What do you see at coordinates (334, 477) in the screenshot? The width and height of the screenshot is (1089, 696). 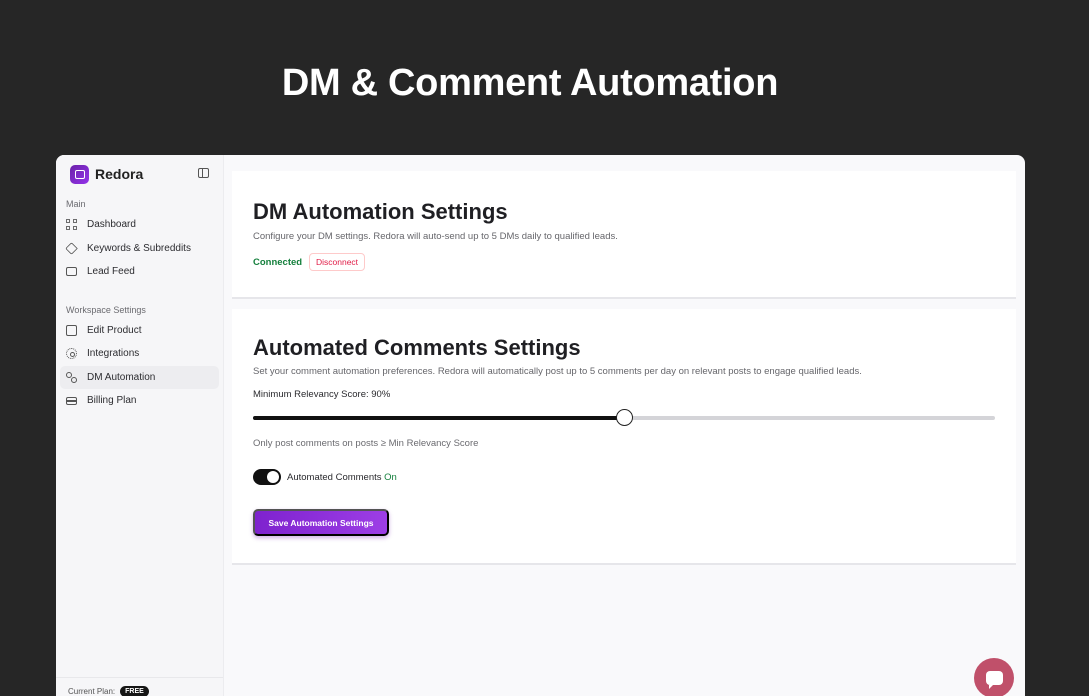 I see `toggle-label-text: Automated Comments` at bounding box center [334, 477].